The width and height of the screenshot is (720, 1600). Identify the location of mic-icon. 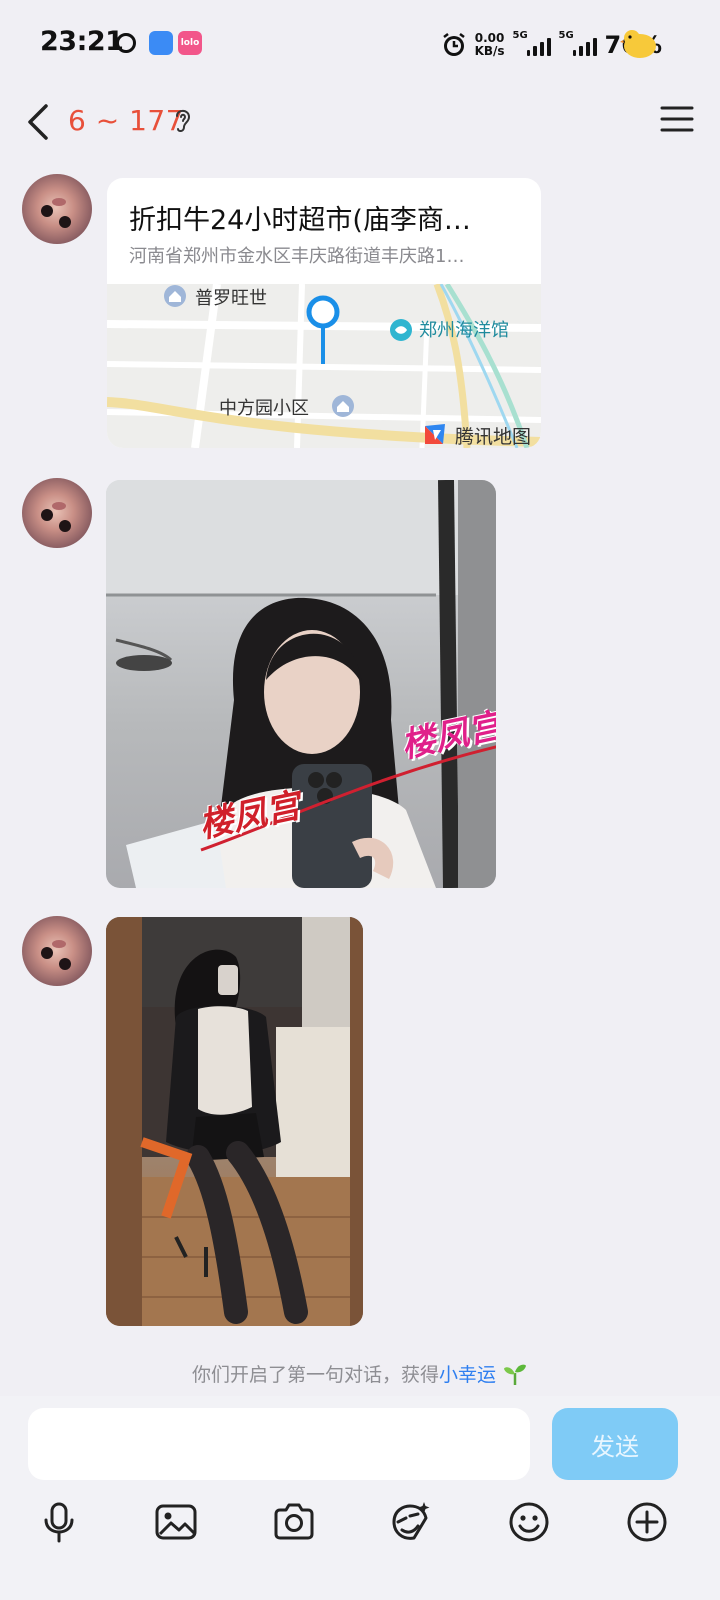
(59, 1522).